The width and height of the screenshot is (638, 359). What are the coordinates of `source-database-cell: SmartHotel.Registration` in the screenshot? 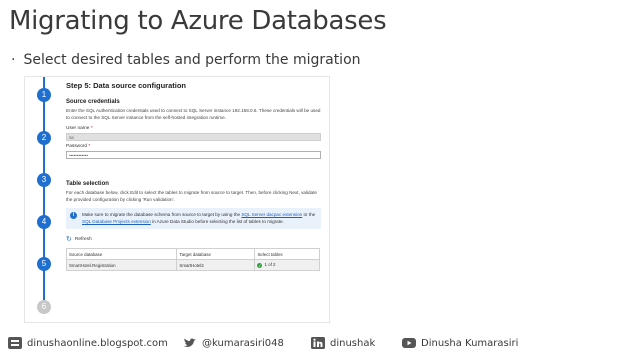 It's located at (121, 265).